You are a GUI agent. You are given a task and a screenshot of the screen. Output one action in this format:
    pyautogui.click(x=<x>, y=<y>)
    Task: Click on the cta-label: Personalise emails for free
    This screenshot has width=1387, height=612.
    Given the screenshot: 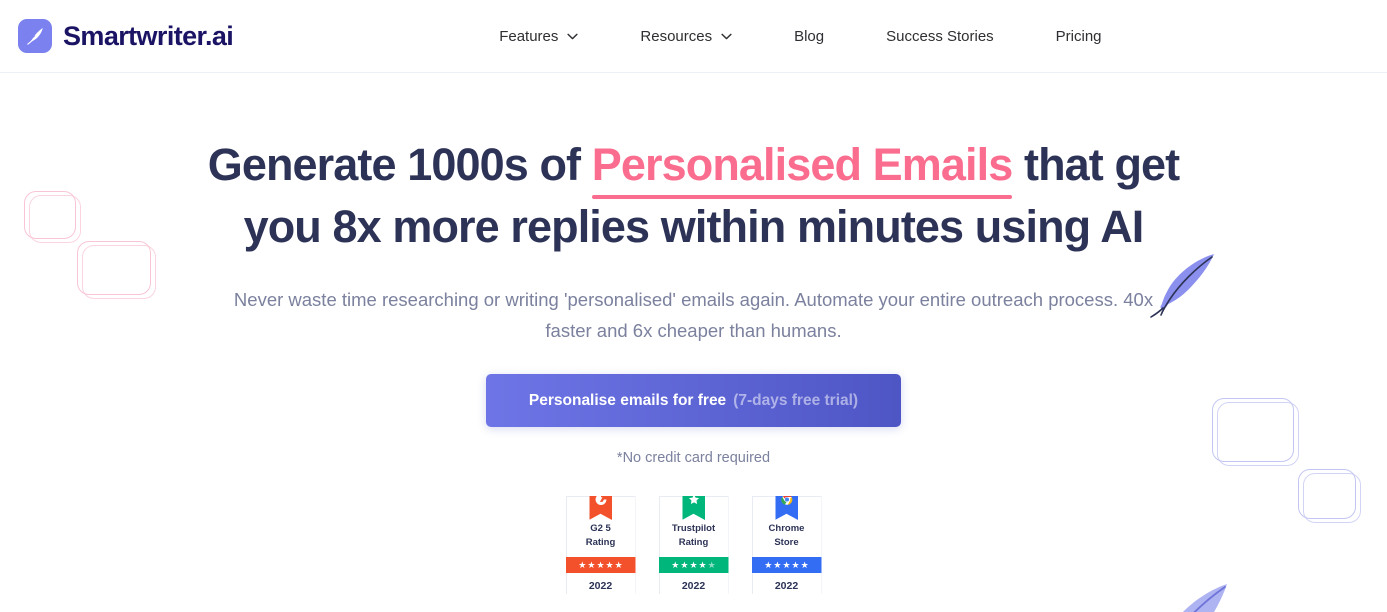 What is the action you would take?
    pyautogui.click(x=627, y=400)
    